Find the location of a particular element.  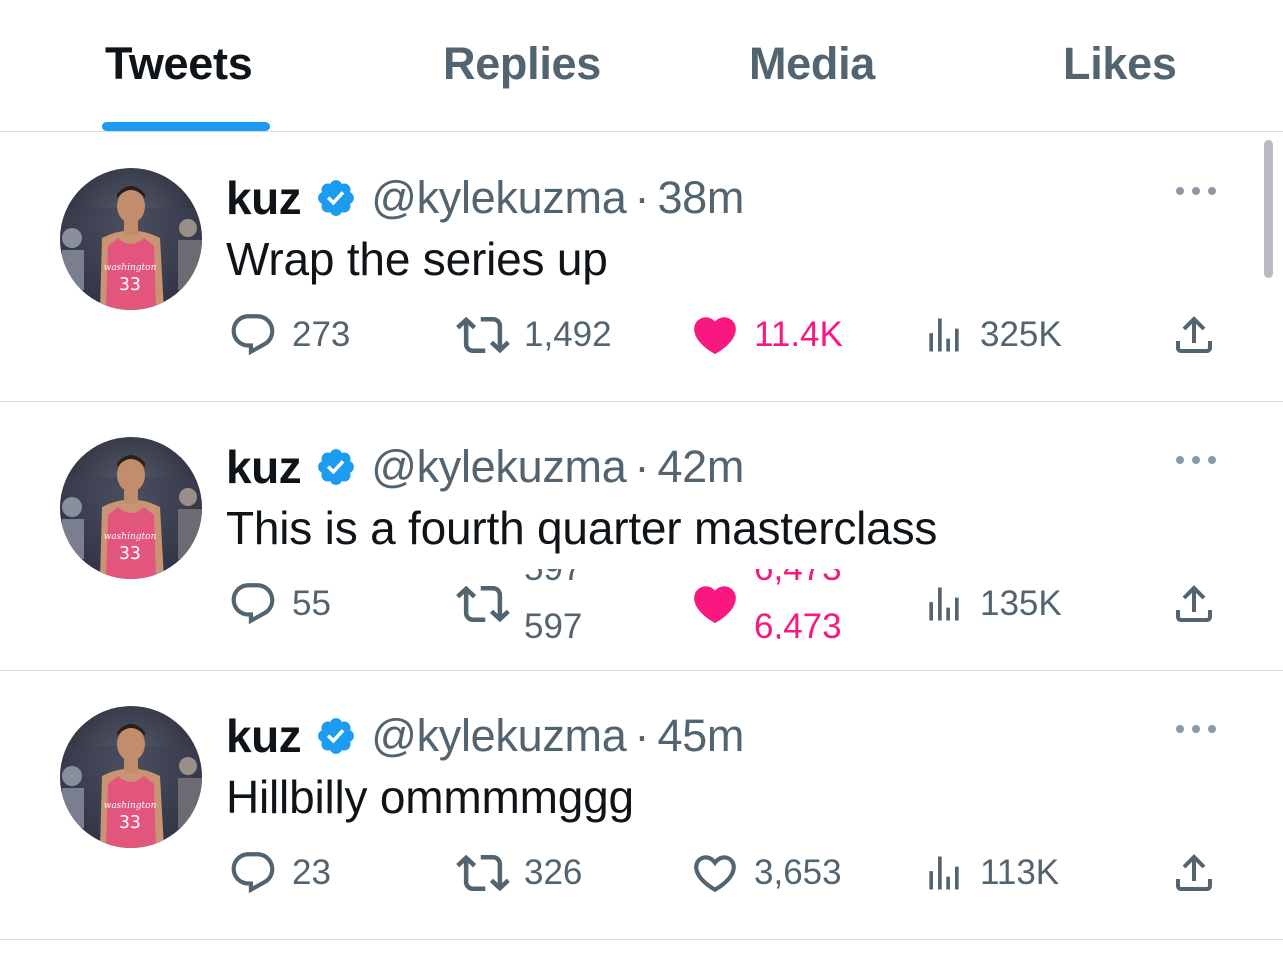

like-button: 11.4K is located at coordinates (766, 335).